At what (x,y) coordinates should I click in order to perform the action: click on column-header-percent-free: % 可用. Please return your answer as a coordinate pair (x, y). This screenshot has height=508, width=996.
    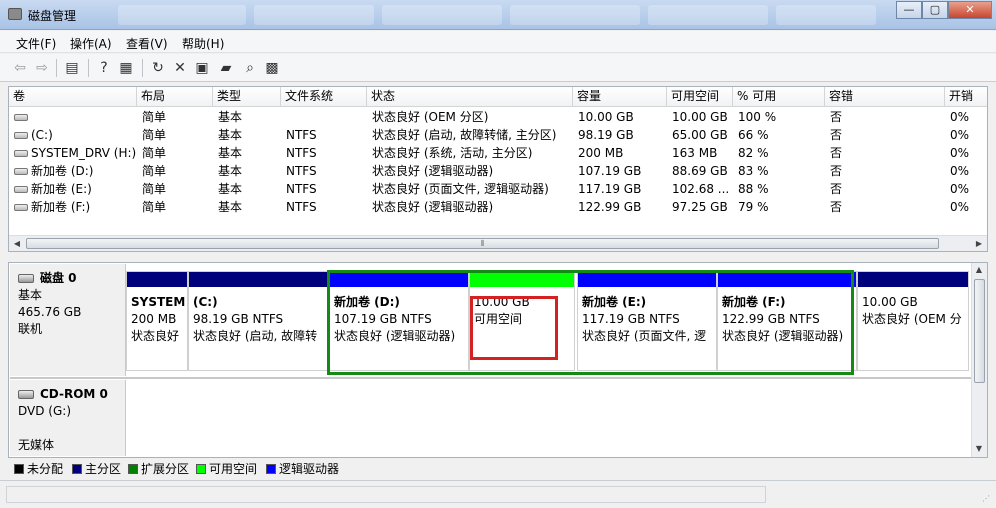
    Looking at the image, I should click on (779, 97).